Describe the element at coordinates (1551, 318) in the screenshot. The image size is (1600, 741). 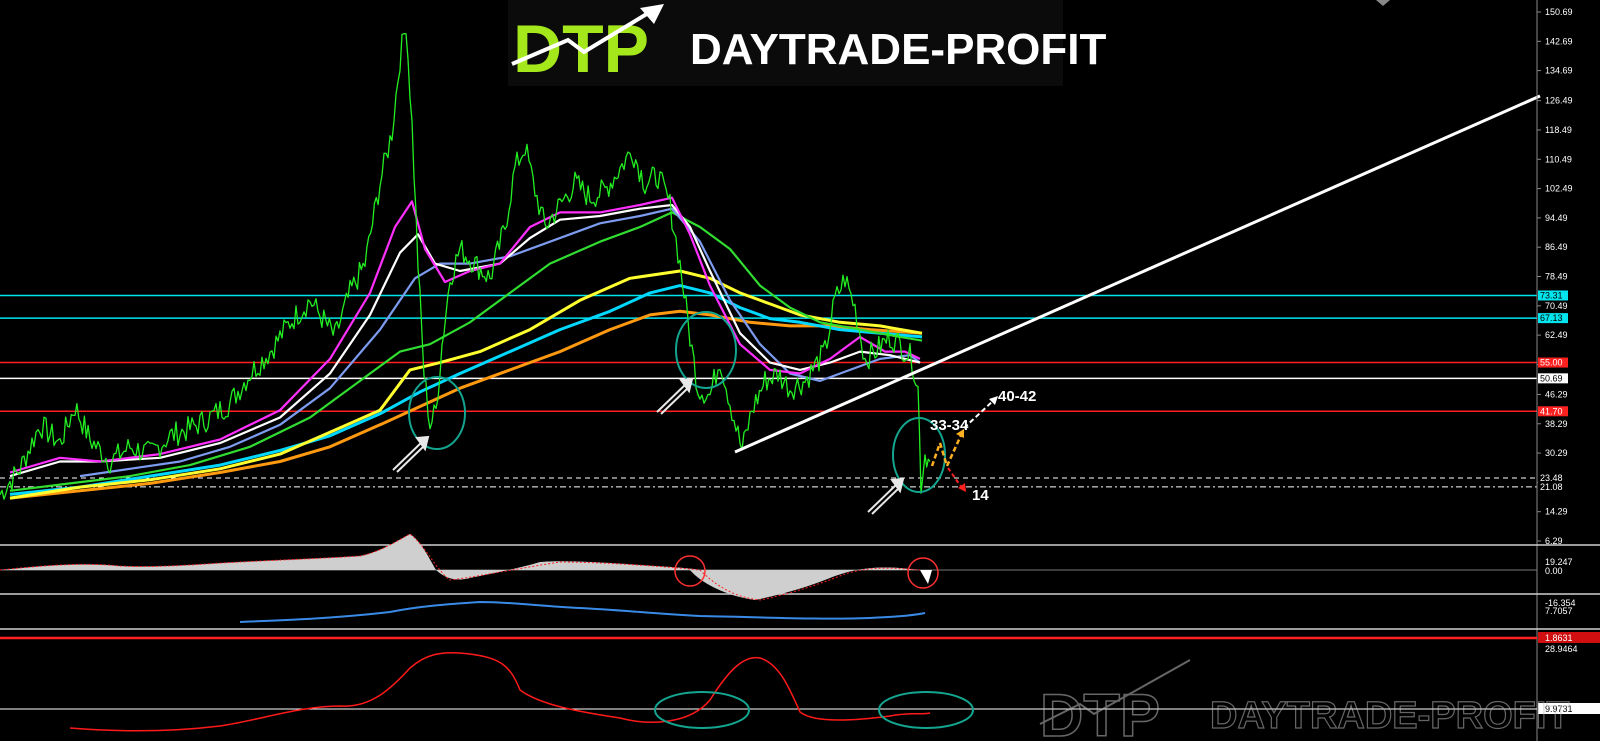
I see `level-tag-label: 67.13` at that location.